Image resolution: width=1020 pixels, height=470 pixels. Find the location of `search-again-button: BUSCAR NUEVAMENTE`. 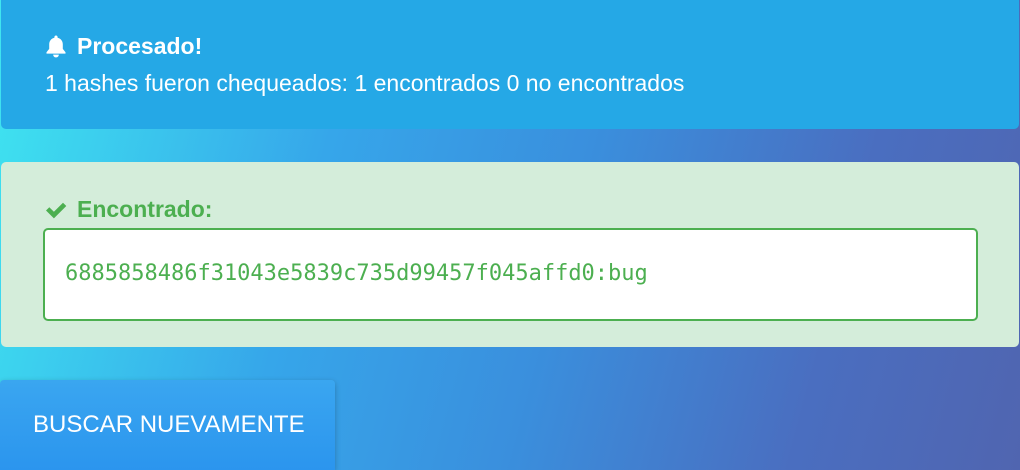

search-again-button: BUSCAR NUEVAMENTE is located at coordinates (167, 425).